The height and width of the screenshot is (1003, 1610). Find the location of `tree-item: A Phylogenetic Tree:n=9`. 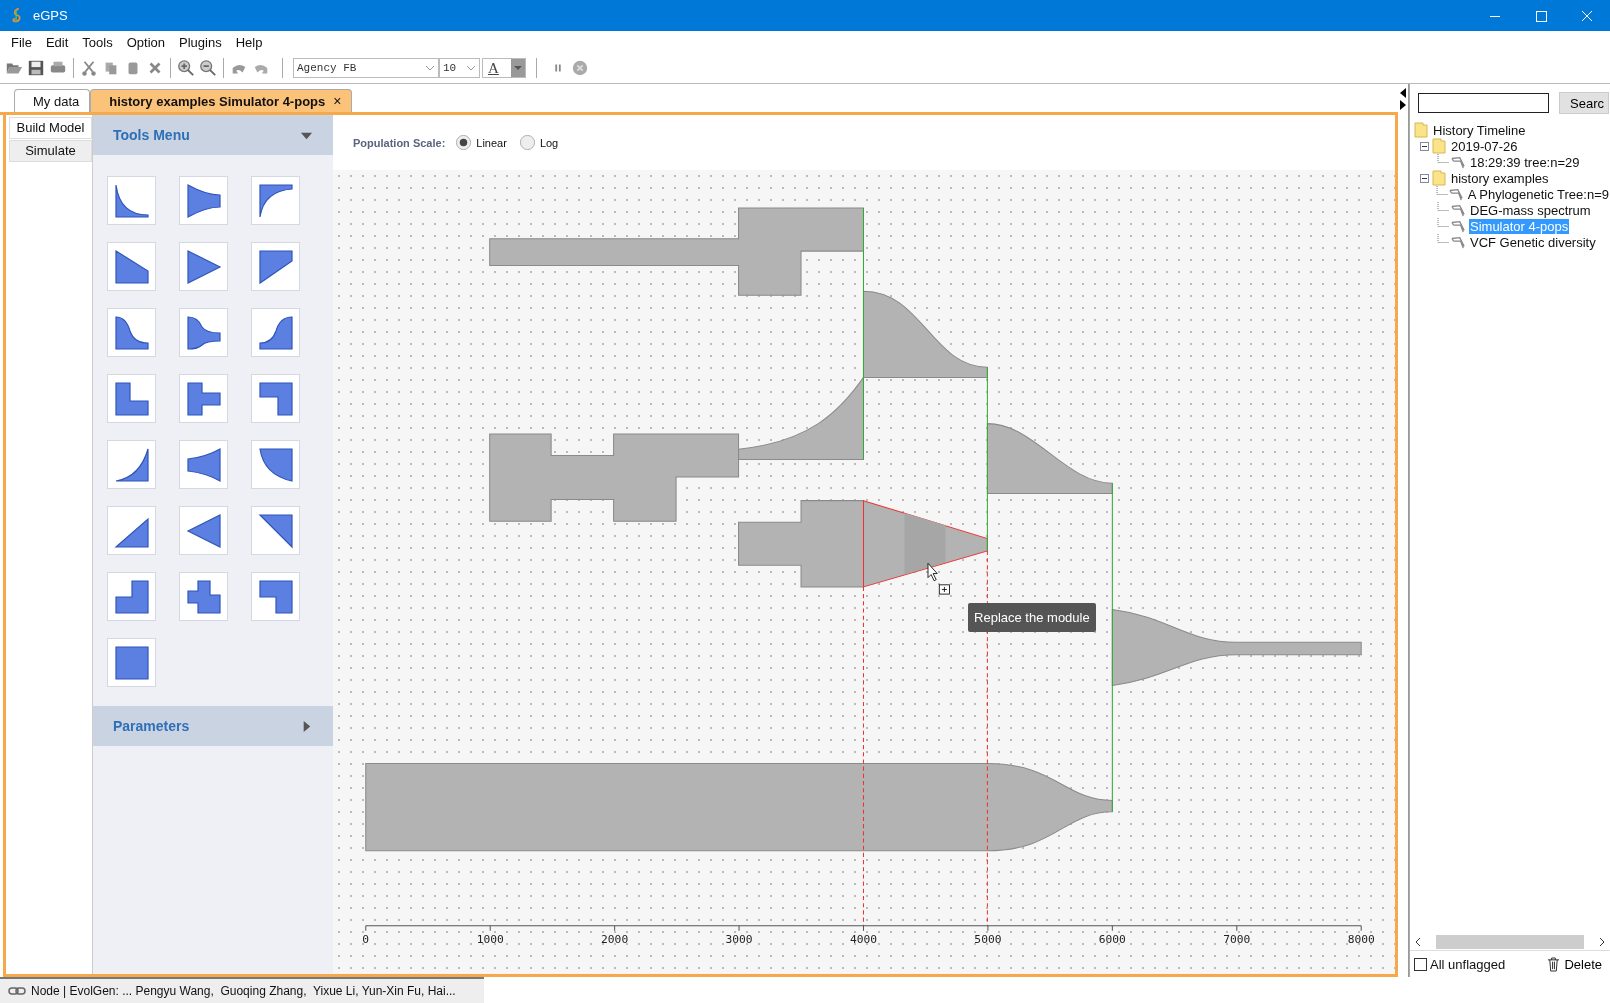

tree-item: A Phylogenetic Tree:n=9 is located at coordinates (1538, 194).